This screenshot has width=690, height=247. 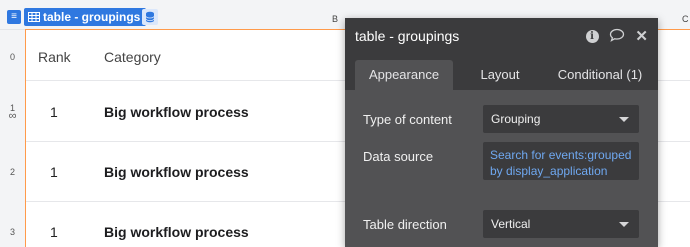 What do you see at coordinates (13, 138) in the screenshot?
I see `row-gutter: 0 1 ∞ 2 3` at bounding box center [13, 138].